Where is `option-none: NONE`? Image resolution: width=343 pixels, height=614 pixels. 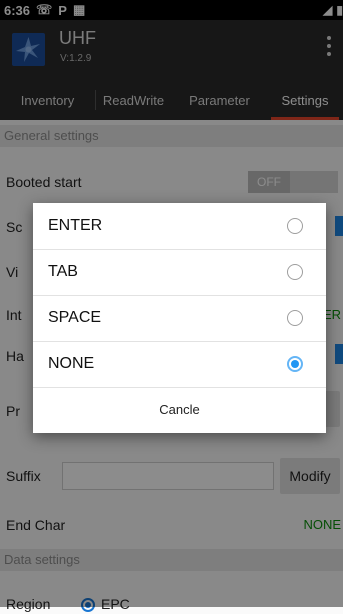
option-none: NONE is located at coordinates (179, 364).